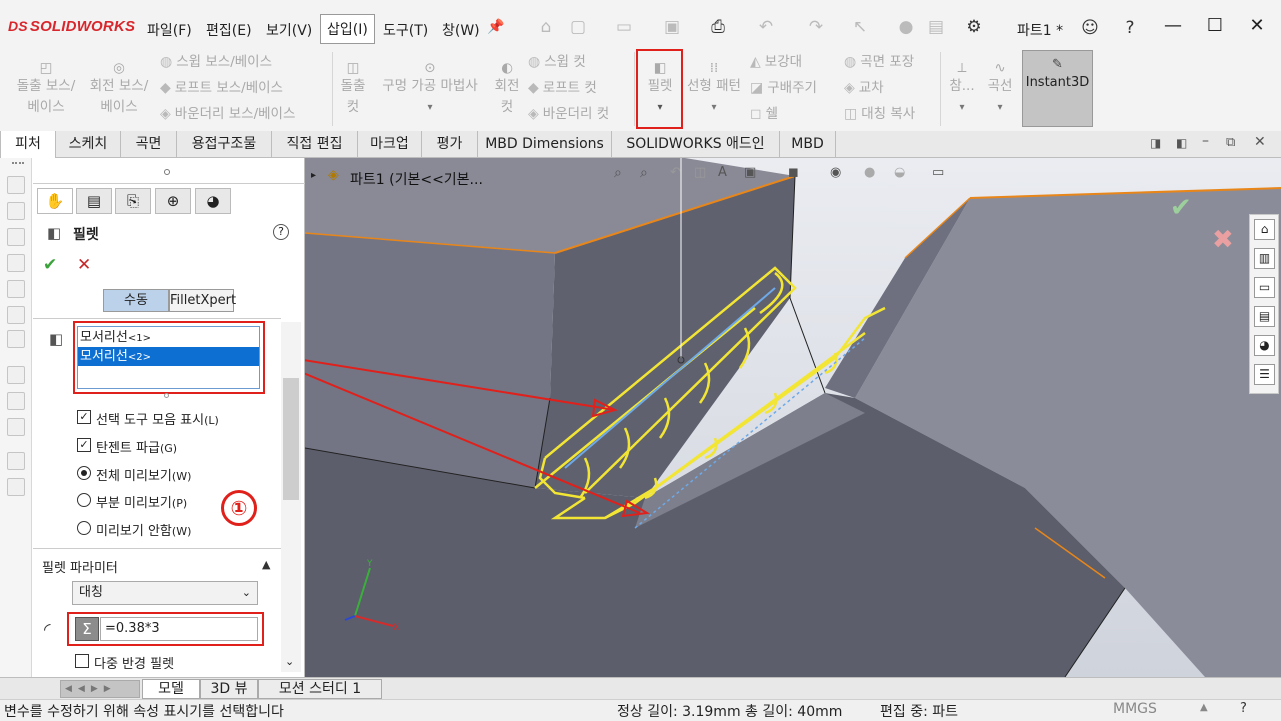 This screenshot has width=1281, height=721. I want to click on draft-button: ◪ 구배주기, so click(783, 88).